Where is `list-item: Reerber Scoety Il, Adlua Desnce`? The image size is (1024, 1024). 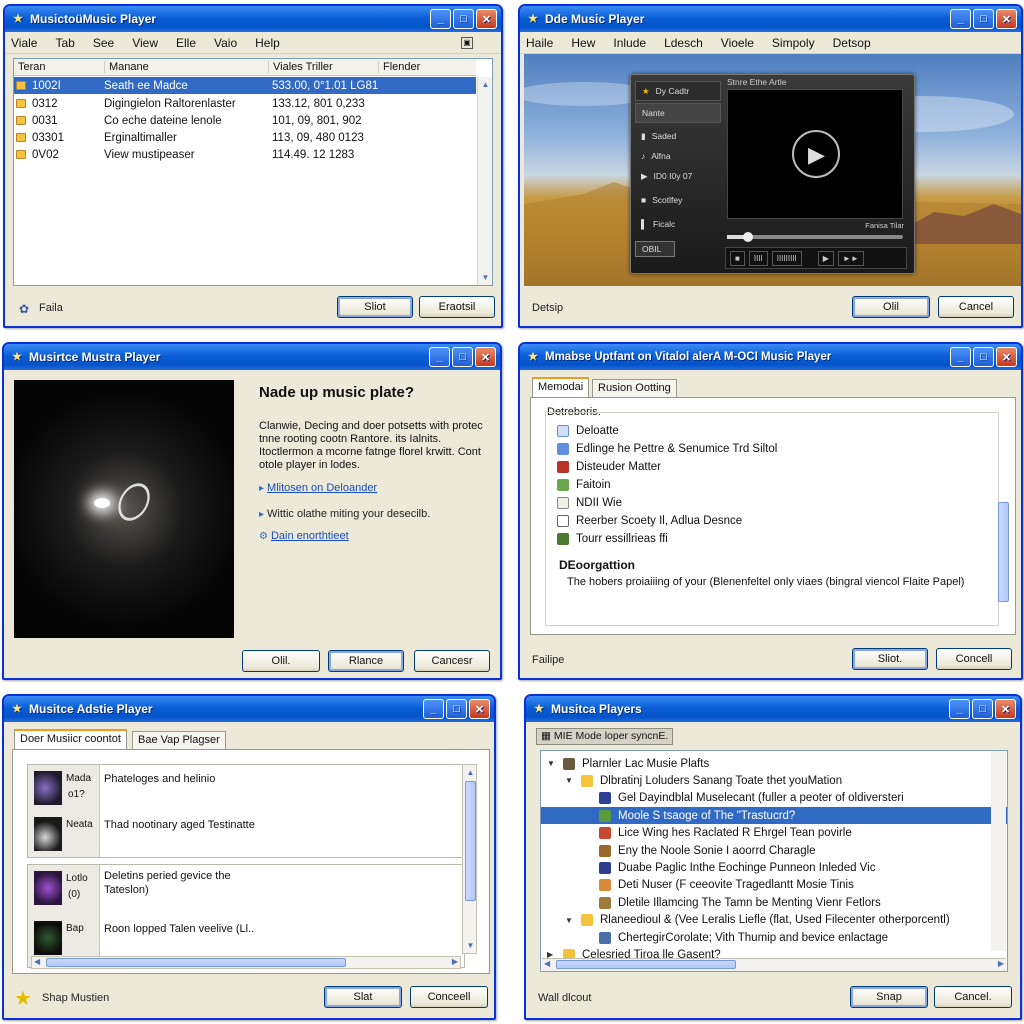 list-item: Reerber Scoety Il, Adlua Desnce is located at coordinates (777, 520).